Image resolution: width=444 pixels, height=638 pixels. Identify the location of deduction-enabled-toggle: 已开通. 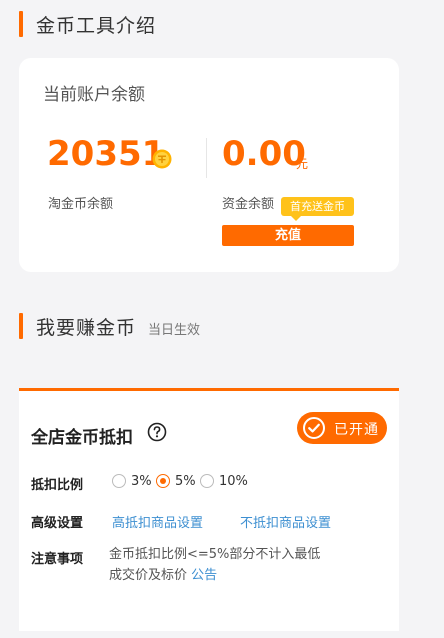
(342, 428).